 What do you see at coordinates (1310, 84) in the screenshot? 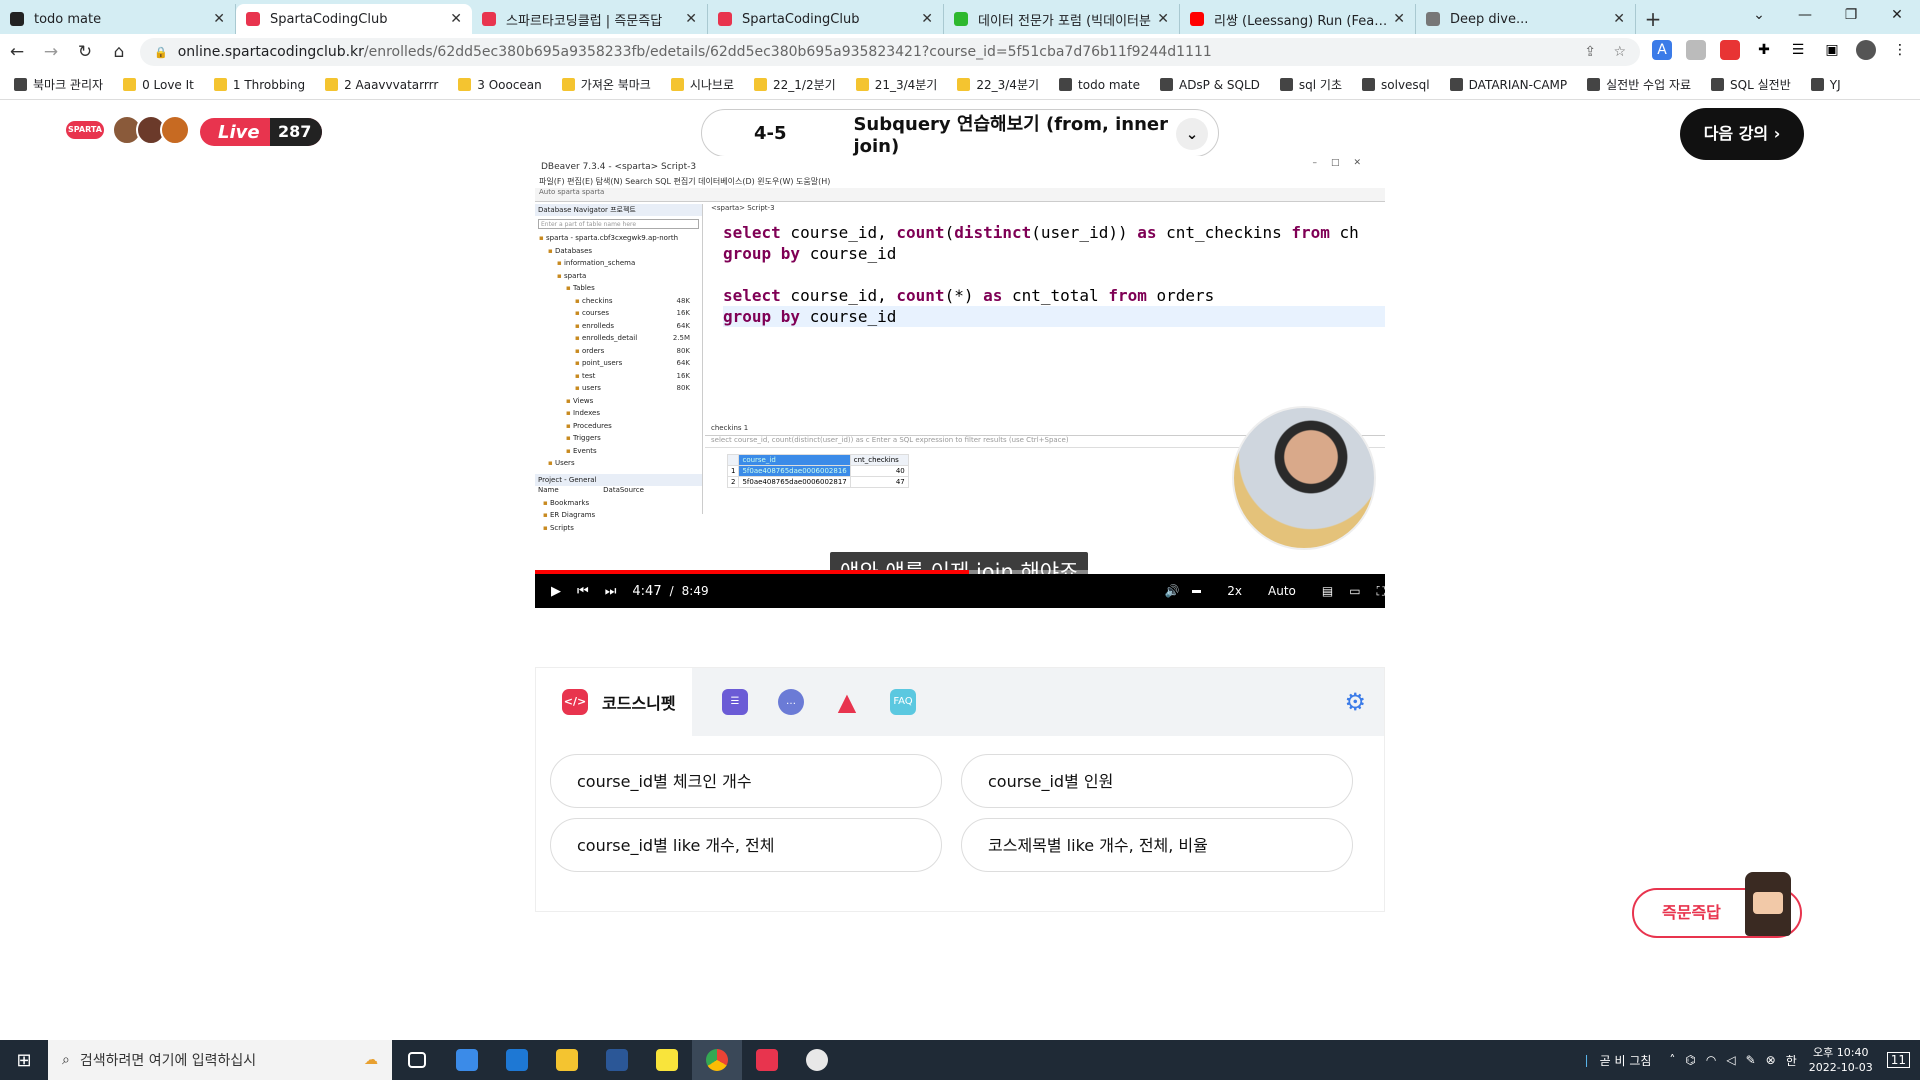
I see `bookmark-item: sql 기초` at bounding box center [1310, 84].